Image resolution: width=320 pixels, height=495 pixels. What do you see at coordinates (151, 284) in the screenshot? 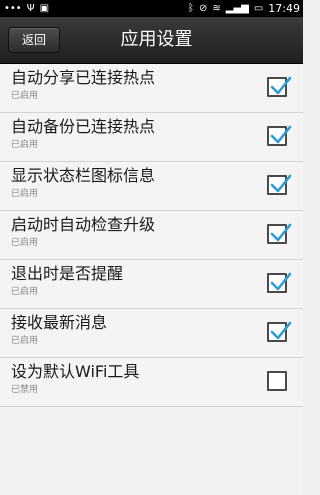
I see `setting-row: 退出时是否提醒已启用` at bounding box center [151, 284].